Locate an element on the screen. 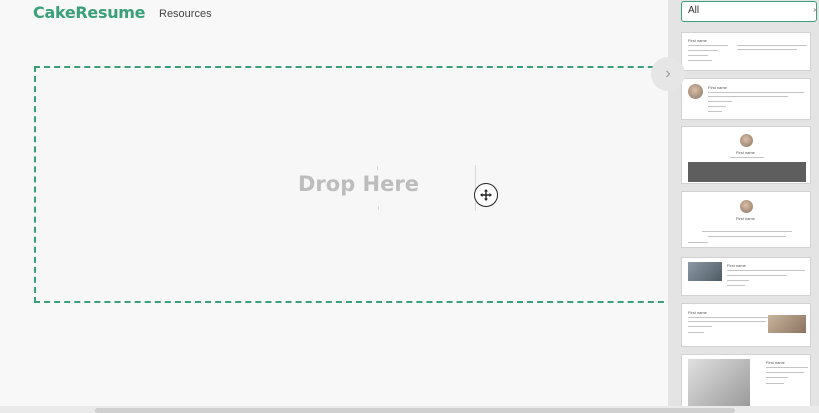  scrollbar-thumb is located at coordinates (415, 410).